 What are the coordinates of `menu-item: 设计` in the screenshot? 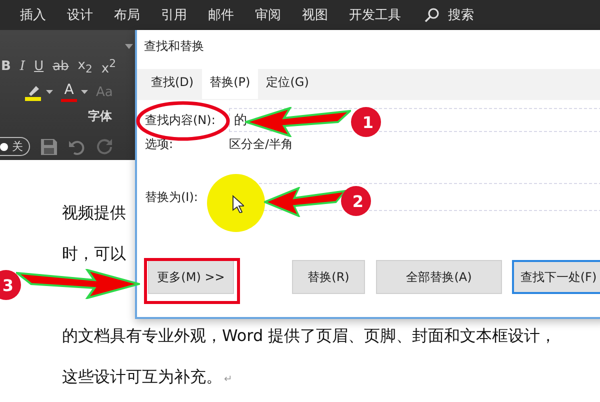 It's located at (80, 15).